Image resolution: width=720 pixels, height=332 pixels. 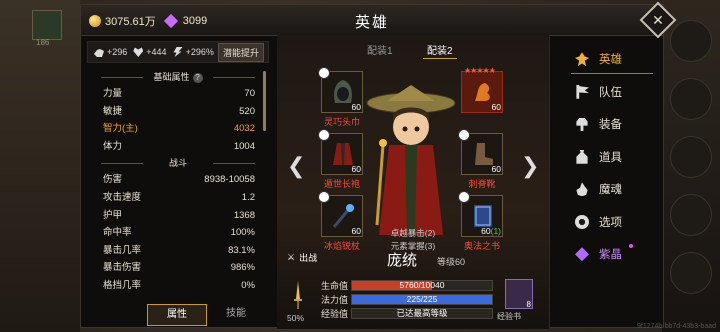 What do you see at coordinates (110, 52) in the screenshot?
I see `bonus-item: +296` at bounding box center [110, 52].